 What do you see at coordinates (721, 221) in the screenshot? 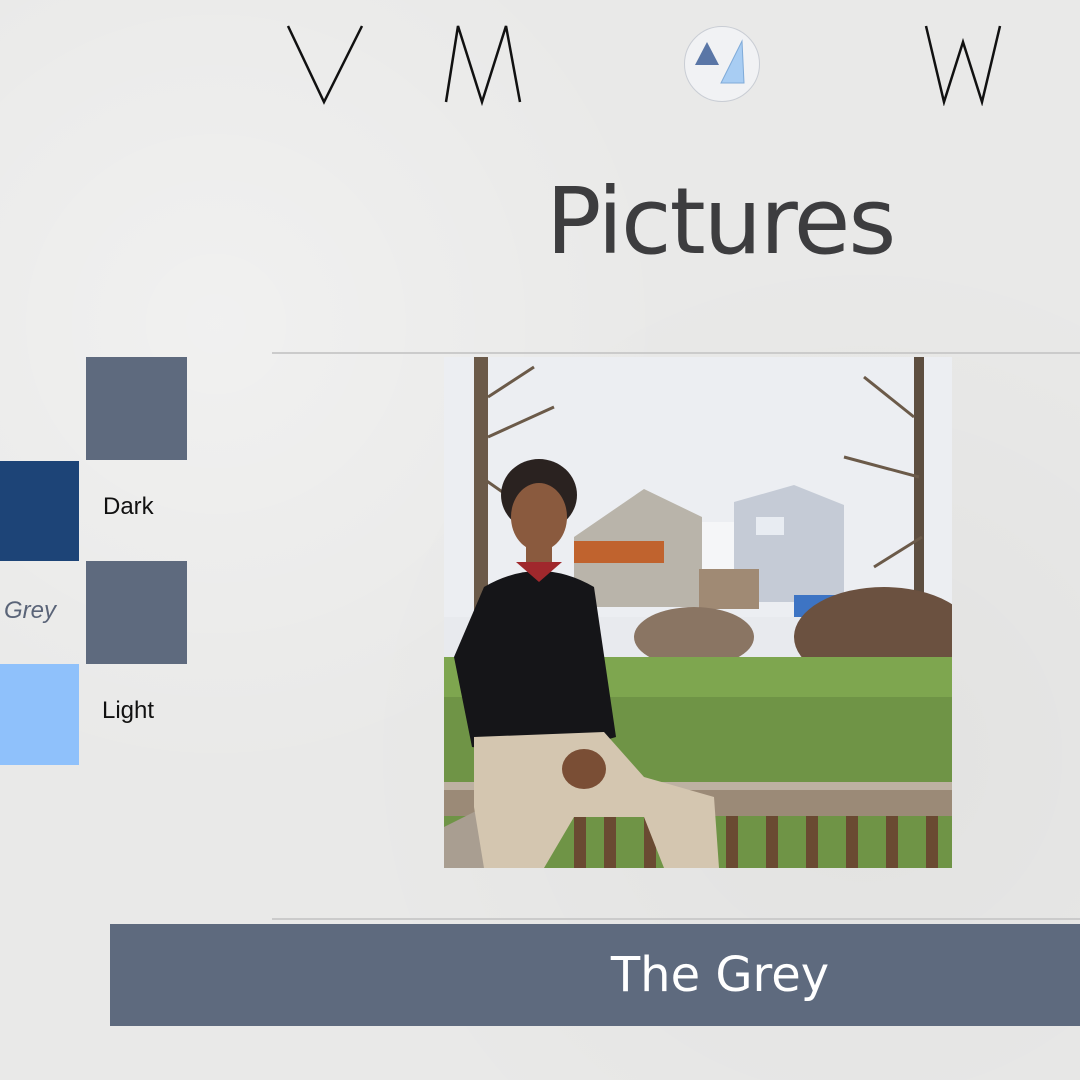
I see `page-title: Pictures` at bounding box center [721, 221].